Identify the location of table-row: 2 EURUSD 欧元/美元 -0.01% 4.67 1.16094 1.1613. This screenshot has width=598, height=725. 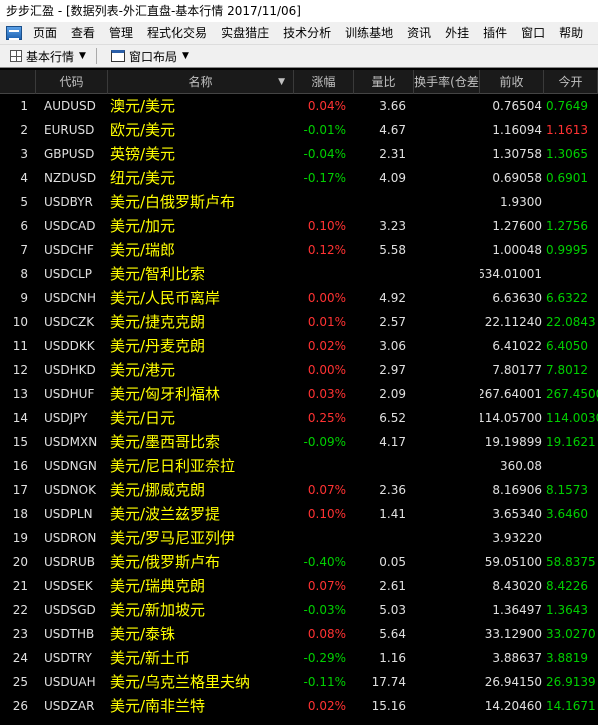
(299, 130).